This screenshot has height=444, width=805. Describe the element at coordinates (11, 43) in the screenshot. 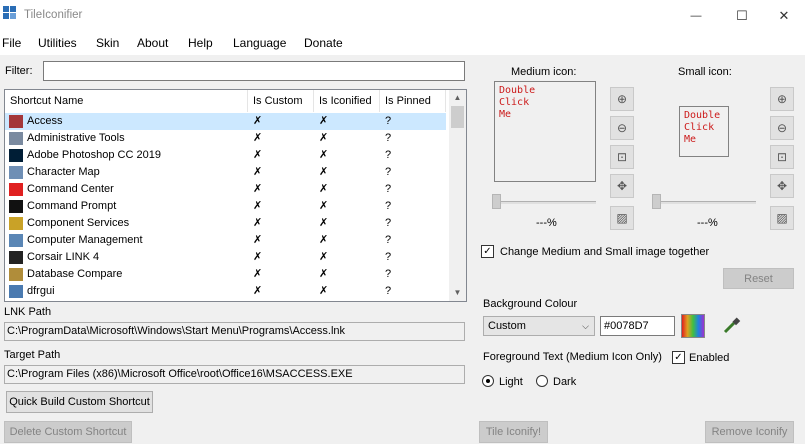

I see `menu-file: File` at that location.